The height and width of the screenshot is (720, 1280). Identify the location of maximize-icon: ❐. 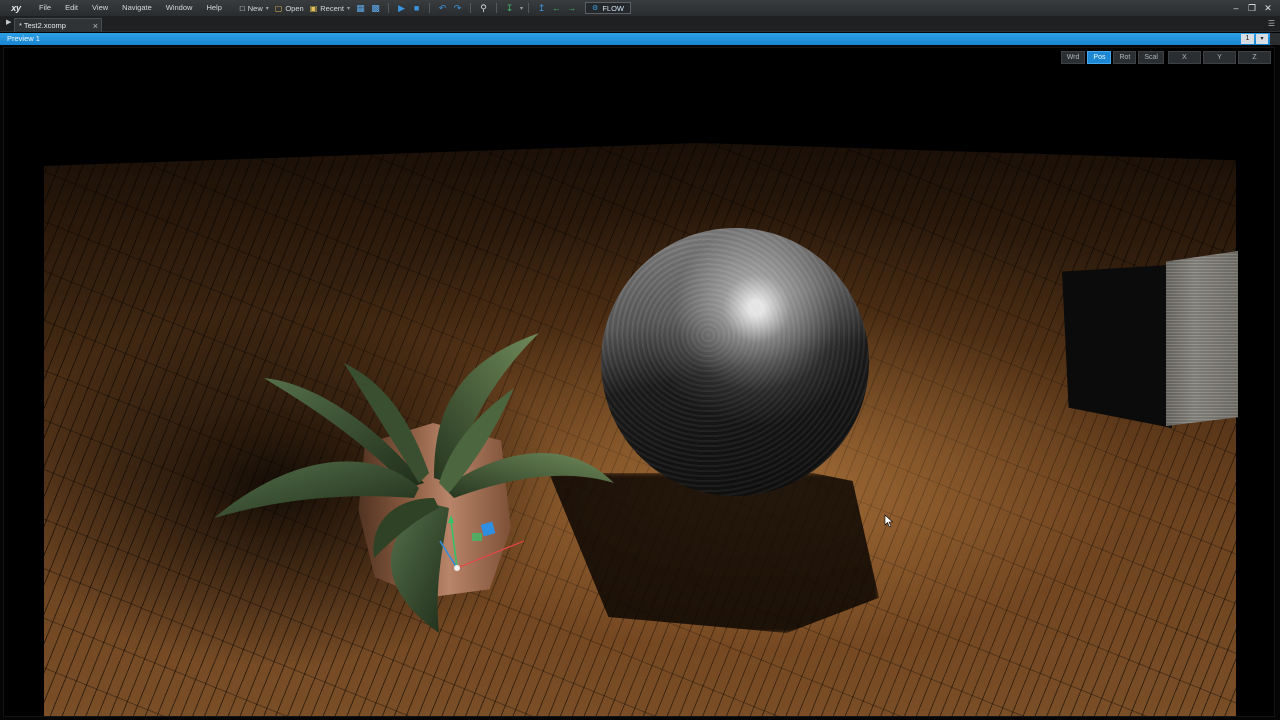
(1252, 8).